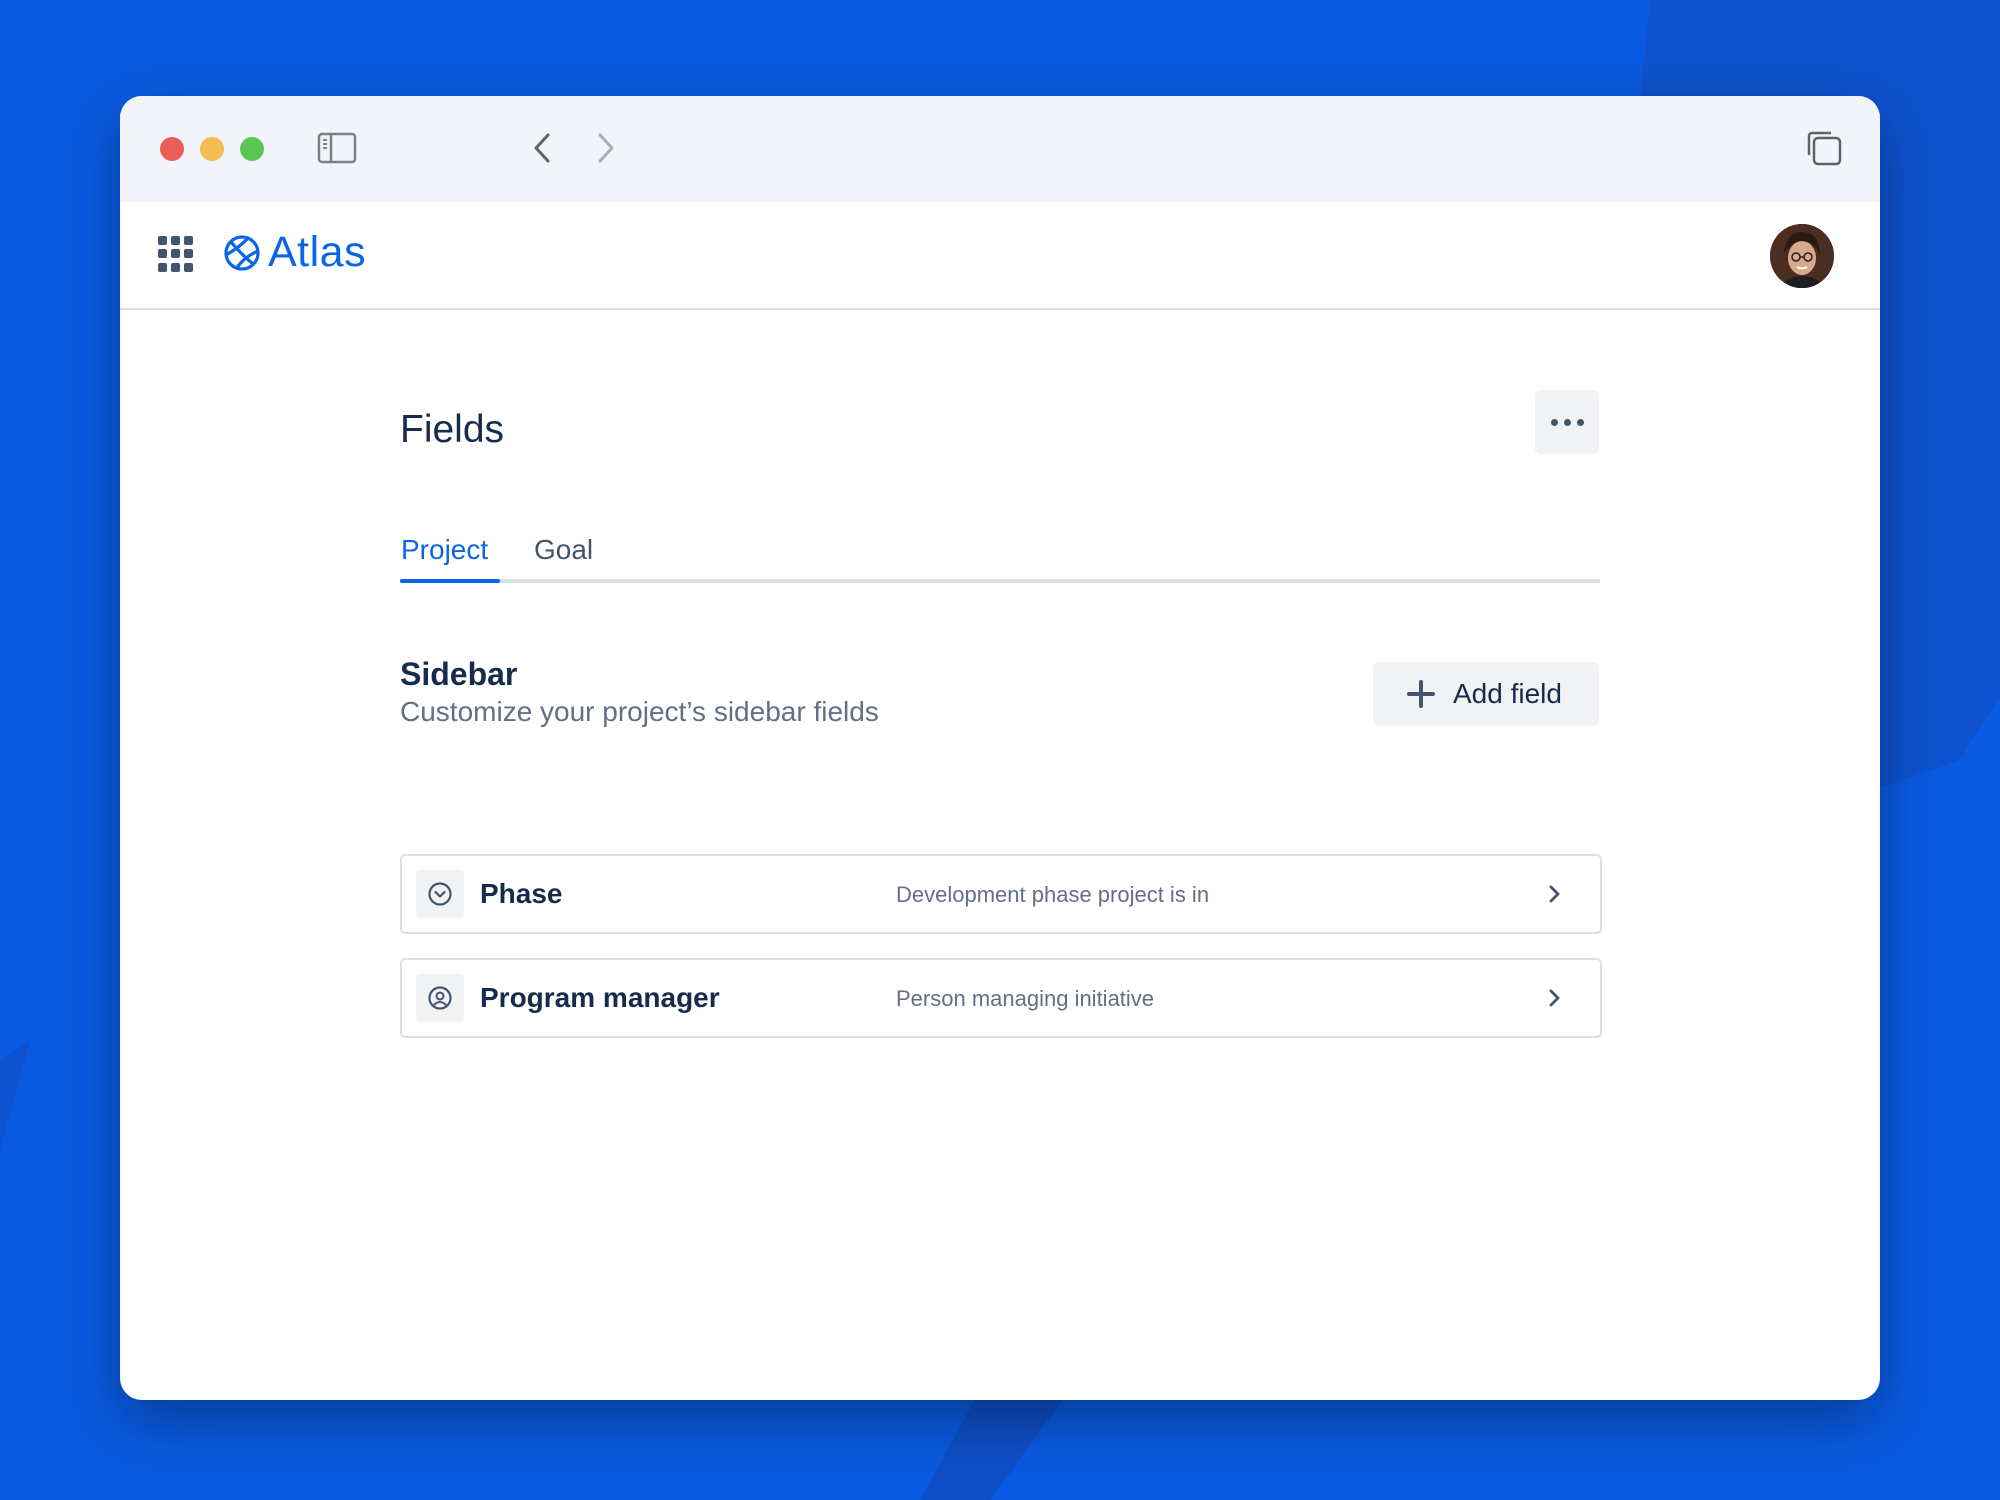 Image resolution: width=2000 pixels, height=1500 pixels. What do you see at coordinates (1802, 256) in the screenshot?
I see `user-avatar` at bounding box center [1802, 256].